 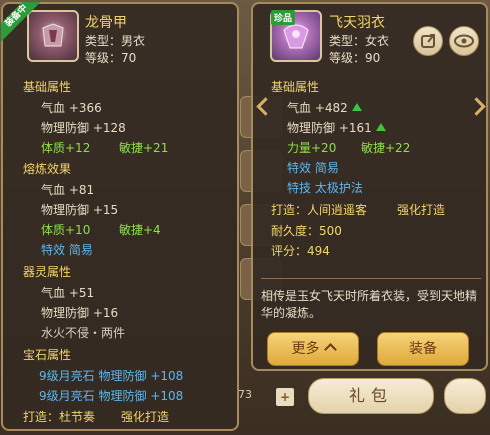 What do you see at coordinates (312, 148) in the screenshot?
I see `stat-extra-a: 力量+20` at bounding box center [312, 148].